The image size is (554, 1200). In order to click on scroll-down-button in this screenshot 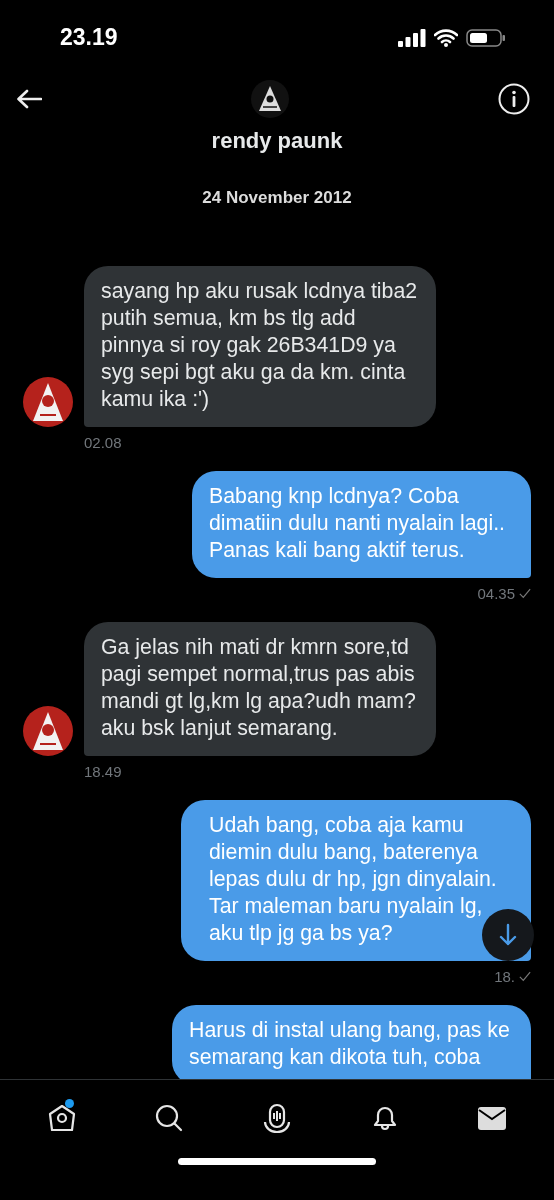, I will do `click(508, 935)`.